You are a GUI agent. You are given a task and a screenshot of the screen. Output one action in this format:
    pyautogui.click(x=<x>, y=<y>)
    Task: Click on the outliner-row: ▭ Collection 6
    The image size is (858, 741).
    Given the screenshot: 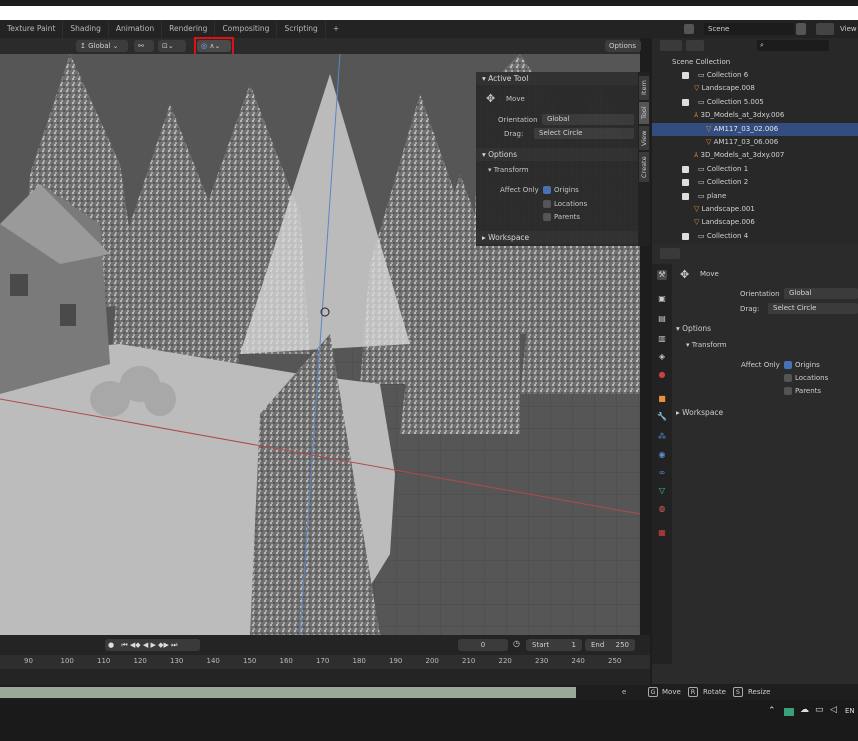 What is the action you would take?
    pyautogui.click(x=755, y=75)
    